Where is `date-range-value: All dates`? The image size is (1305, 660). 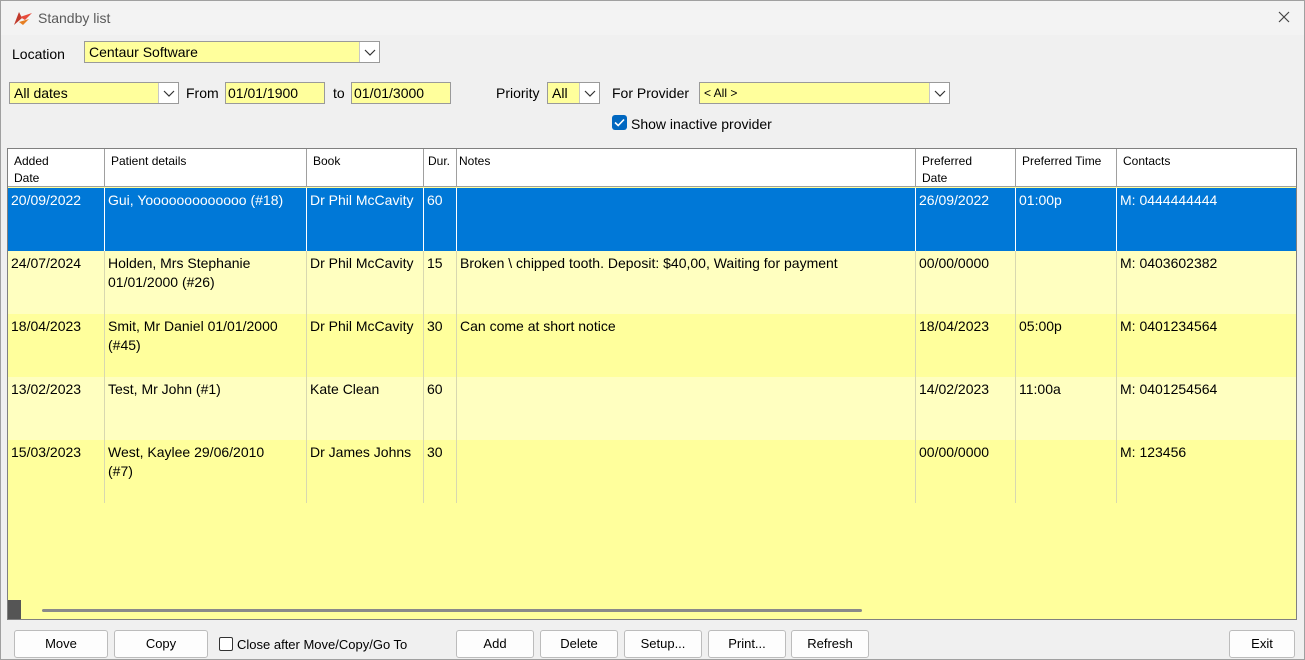
date-range-value: All dates is located at coordinates (41, 93).